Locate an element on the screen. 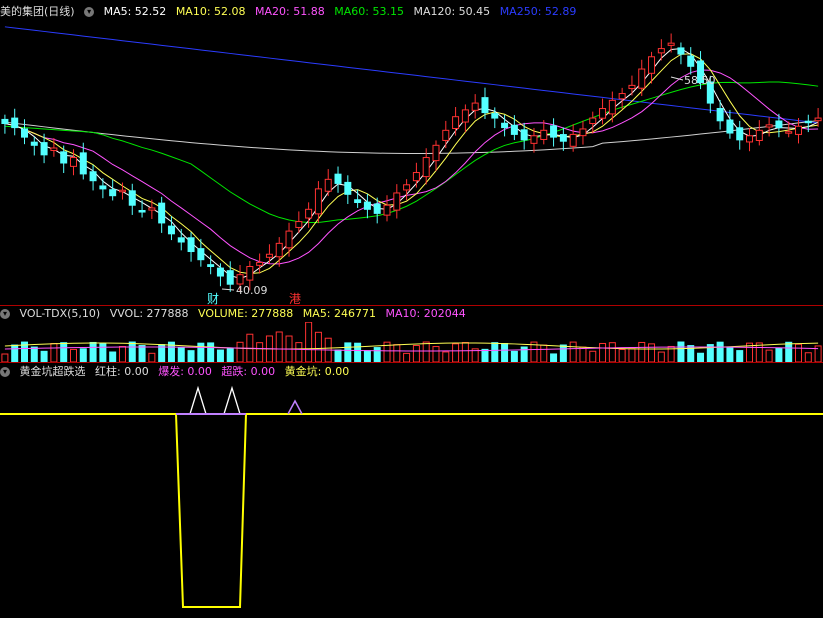 Image resolution: width=823 pixels, height=618 pixels. volume-chart is located at coordinates (411, 342).